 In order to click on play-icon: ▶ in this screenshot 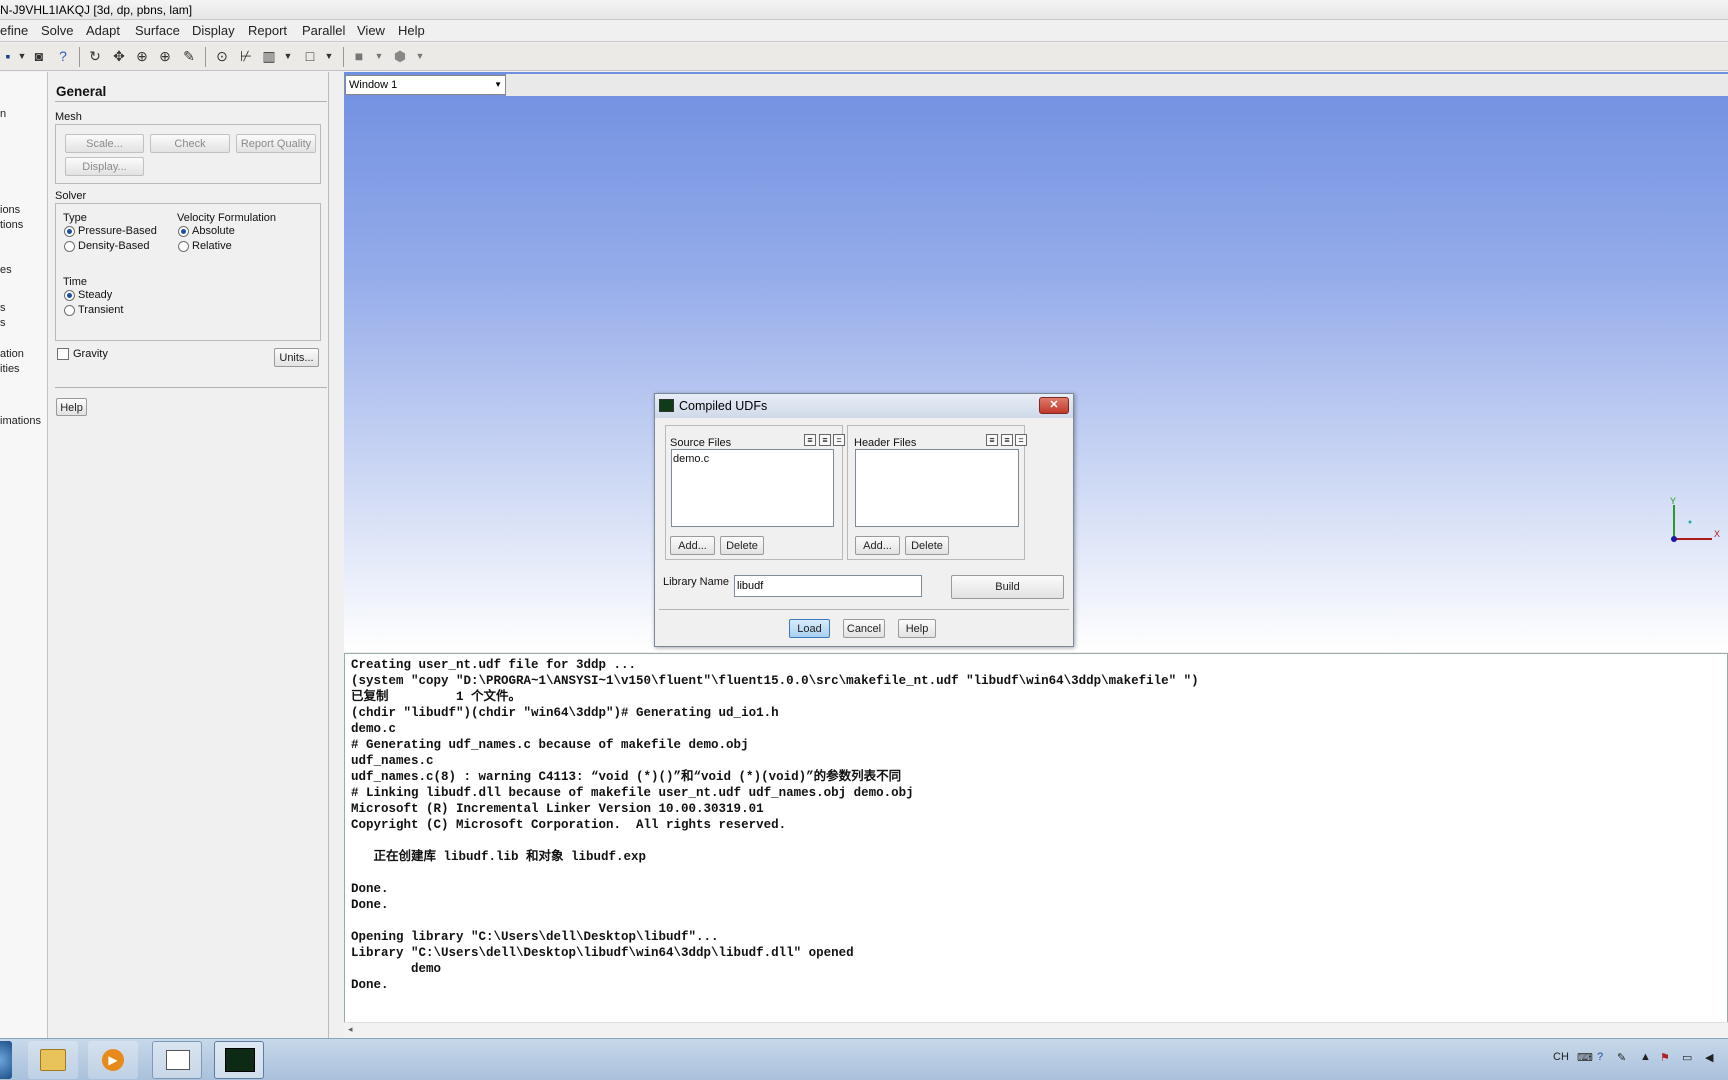, I will do `click(113, 1060)`.